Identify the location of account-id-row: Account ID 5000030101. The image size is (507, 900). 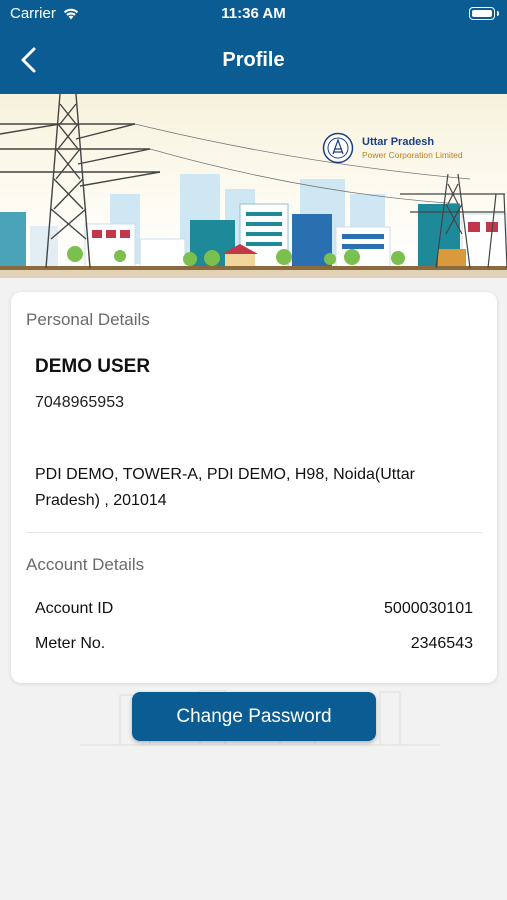
(254, 609).